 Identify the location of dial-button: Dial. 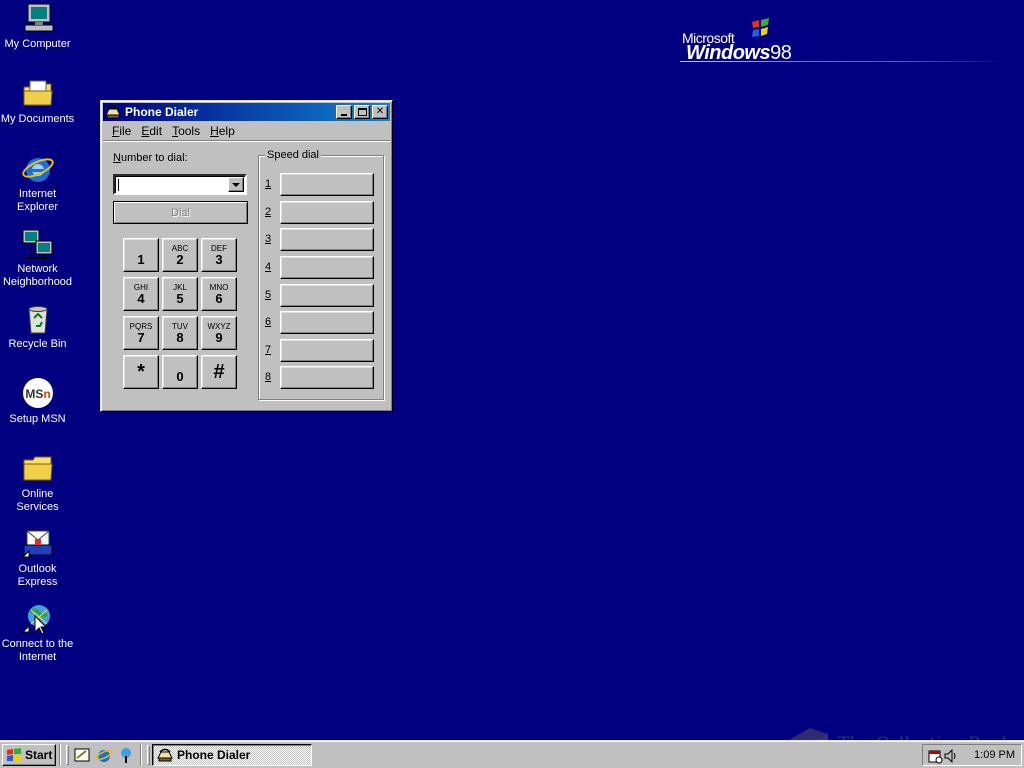
(180, 212).